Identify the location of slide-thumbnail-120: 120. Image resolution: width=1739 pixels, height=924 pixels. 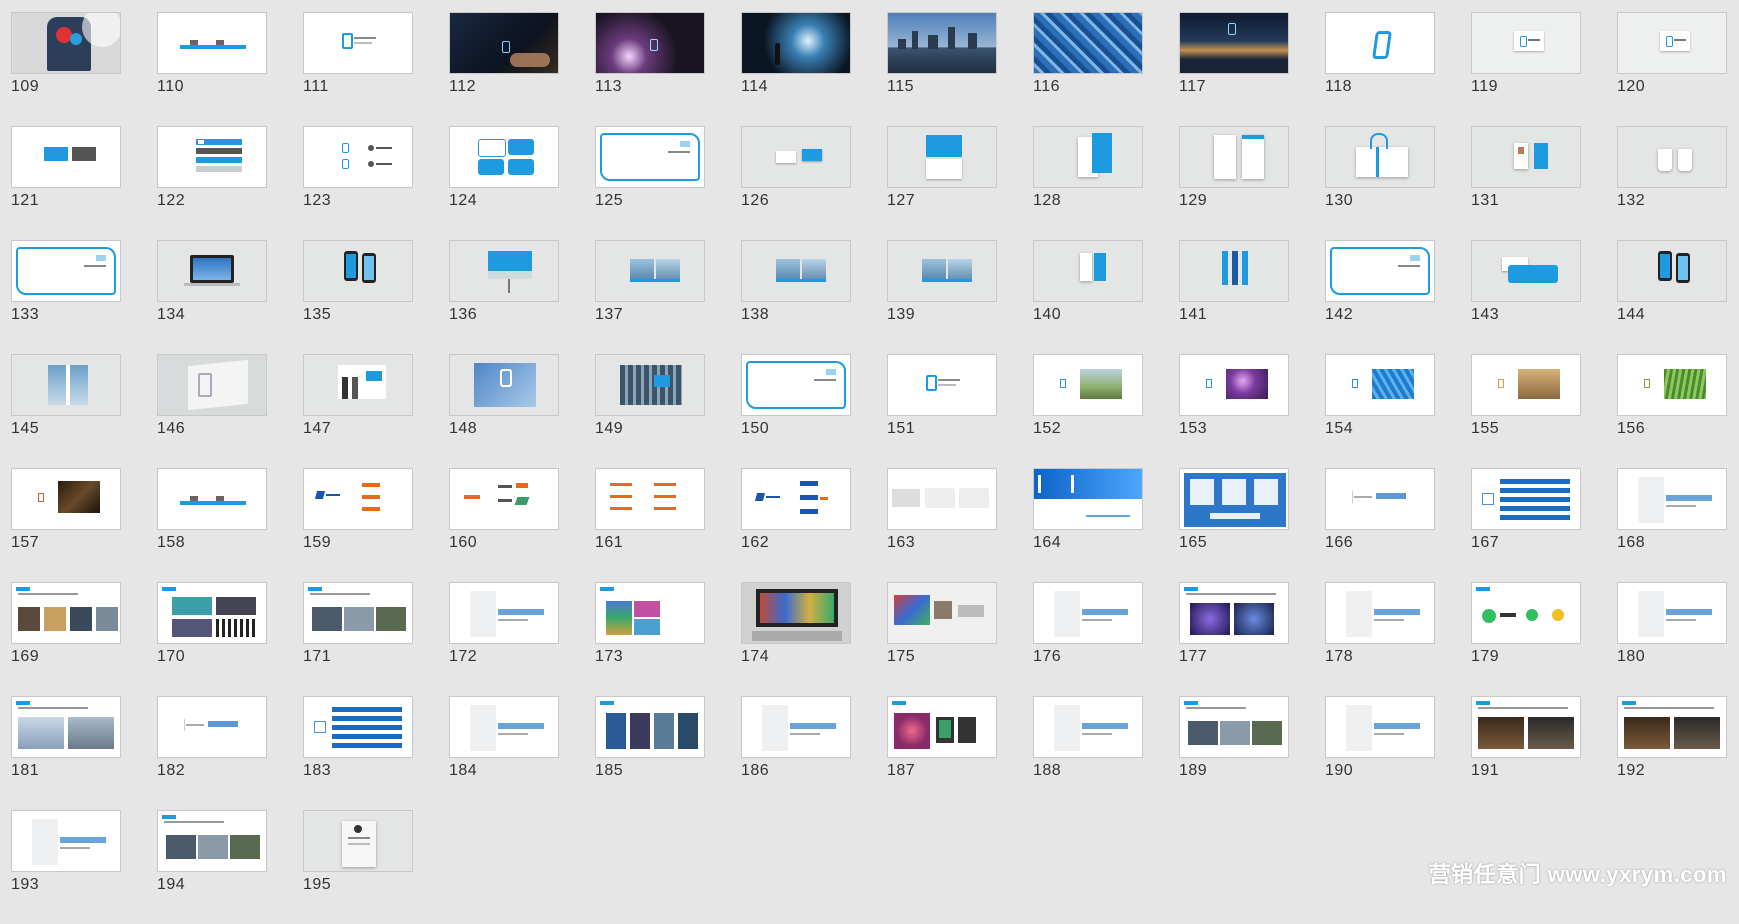
(1678, 69).